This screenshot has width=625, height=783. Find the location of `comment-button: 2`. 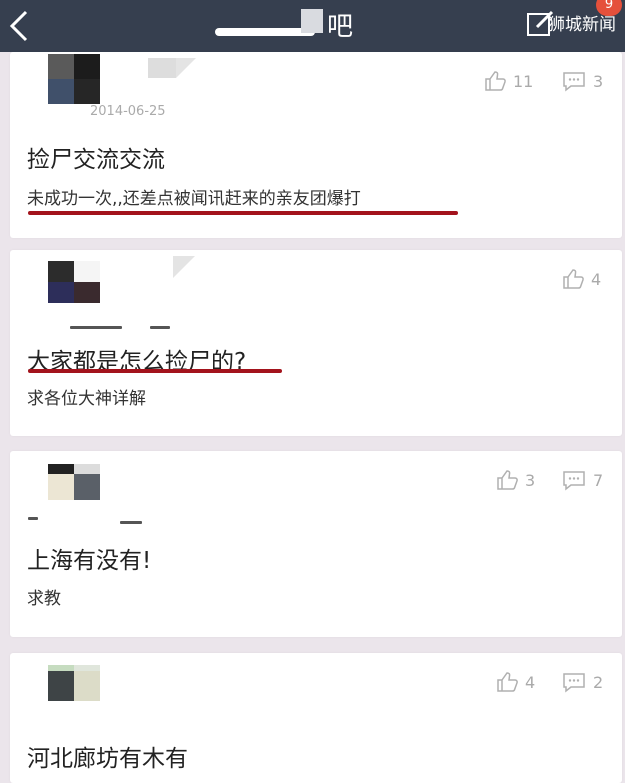

comment-button: 2 is located at coordinates (582, 682).